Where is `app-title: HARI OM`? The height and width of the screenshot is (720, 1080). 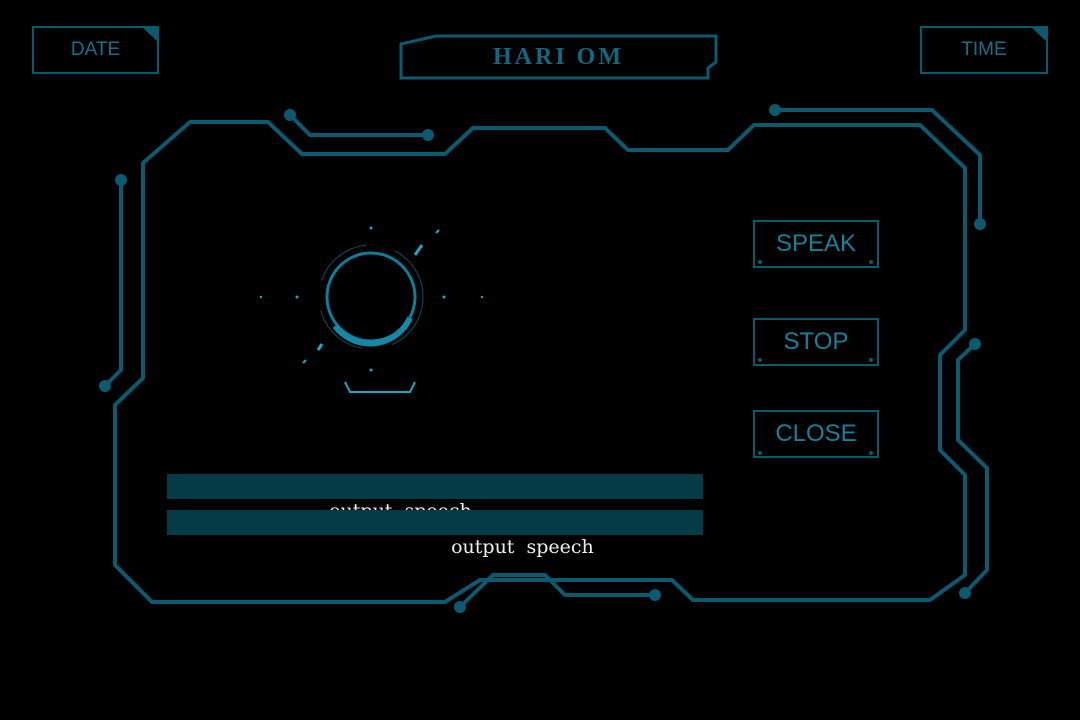 app-title: HARI OM is located at coordinates (558, 57).